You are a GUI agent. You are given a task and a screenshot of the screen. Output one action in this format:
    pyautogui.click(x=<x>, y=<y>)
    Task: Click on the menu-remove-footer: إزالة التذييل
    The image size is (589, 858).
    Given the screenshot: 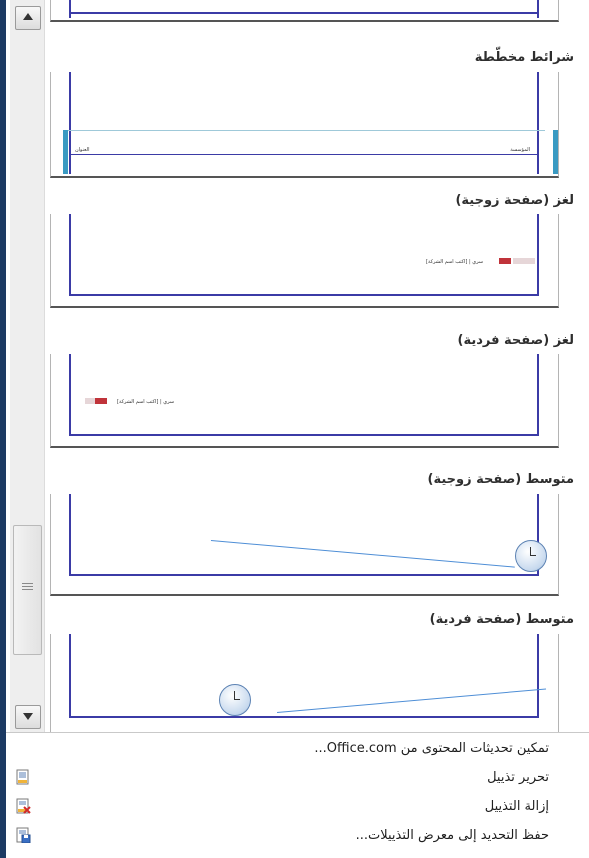 What is the action you would take?
    pyautogui.click(x=517, y=806)
    